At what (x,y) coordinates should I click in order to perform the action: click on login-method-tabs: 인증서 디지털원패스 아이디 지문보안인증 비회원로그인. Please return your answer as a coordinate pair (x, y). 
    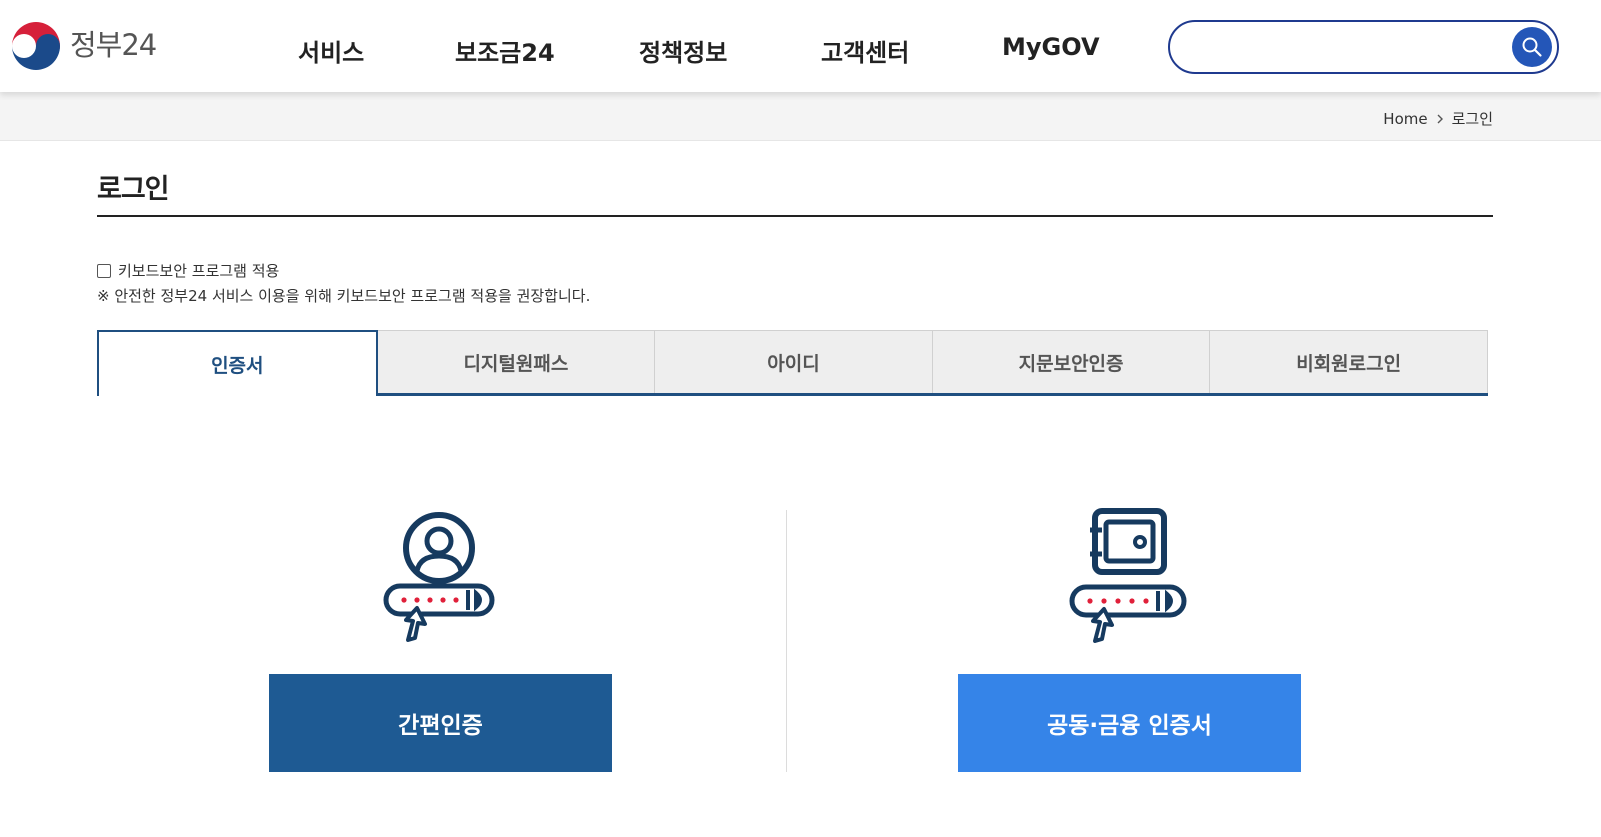
    Looking at the image, I should click on (792, 363).